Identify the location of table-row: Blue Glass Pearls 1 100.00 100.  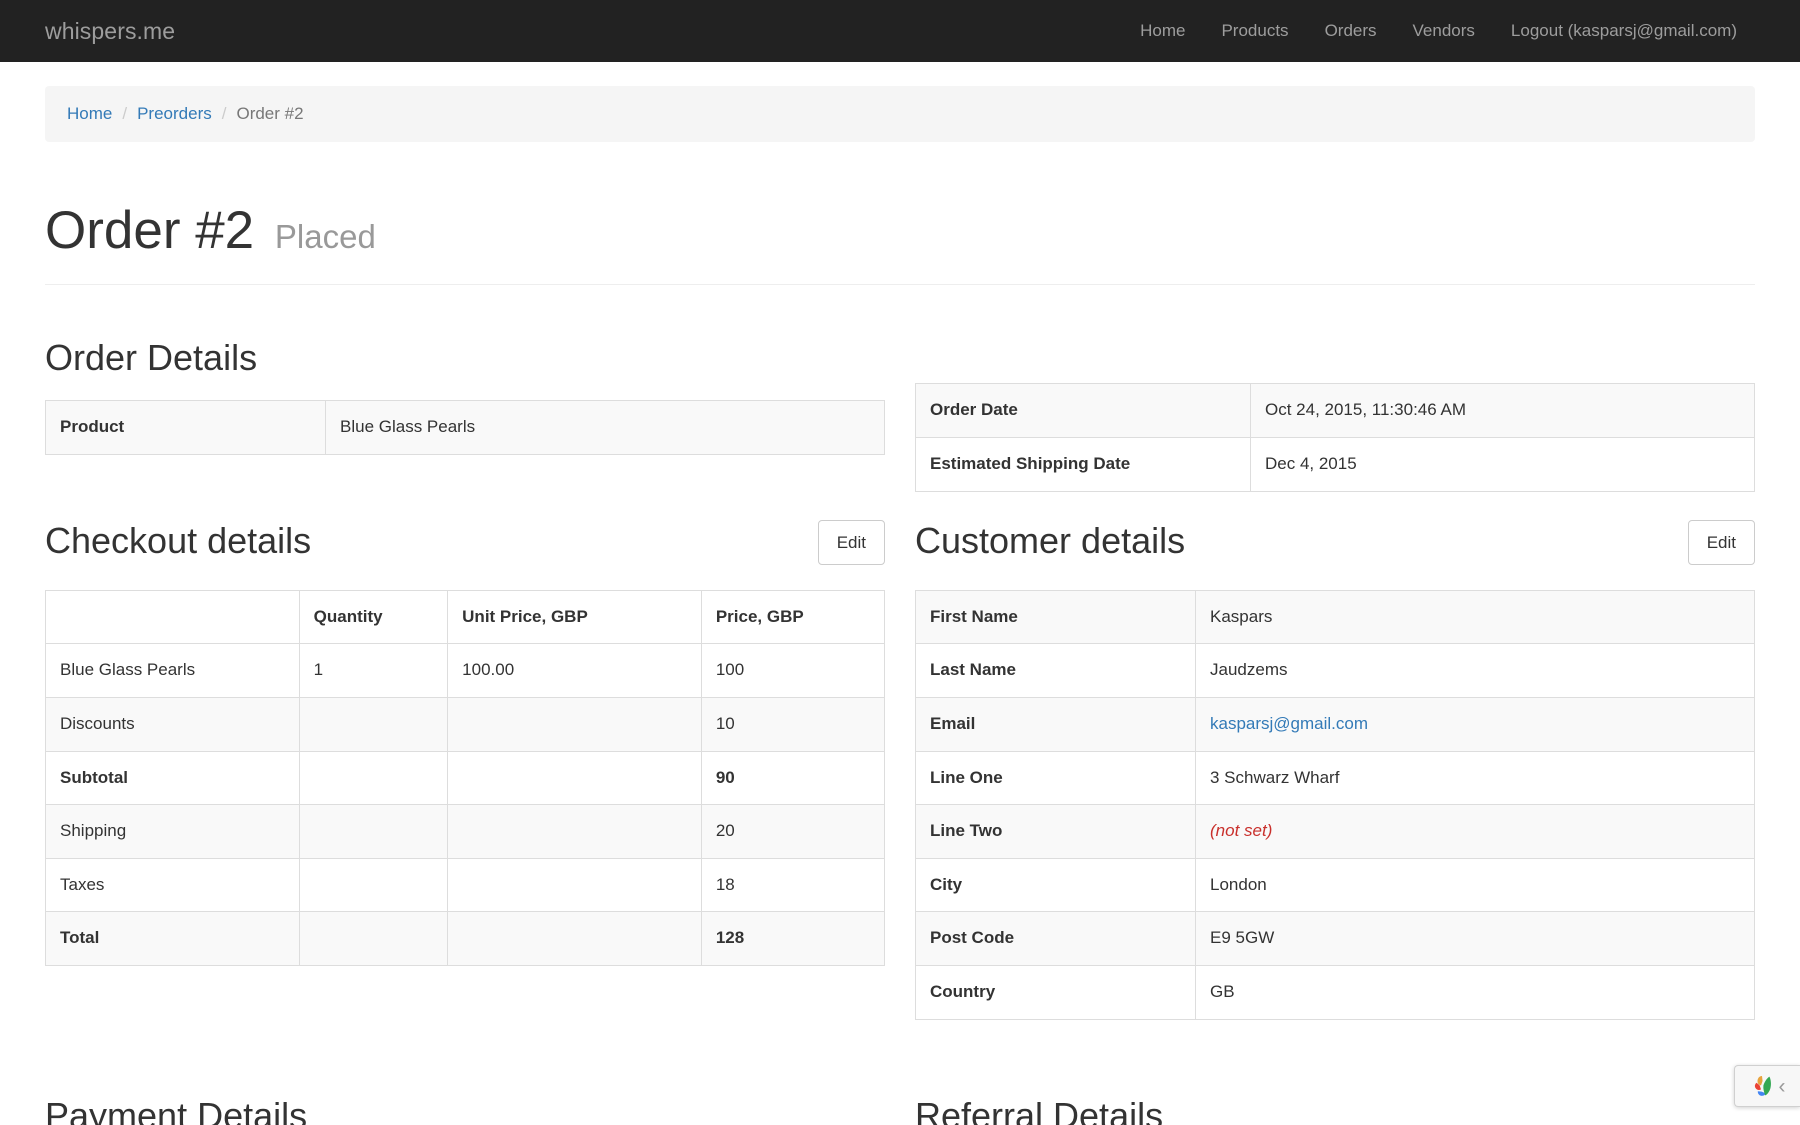
(465, 670).